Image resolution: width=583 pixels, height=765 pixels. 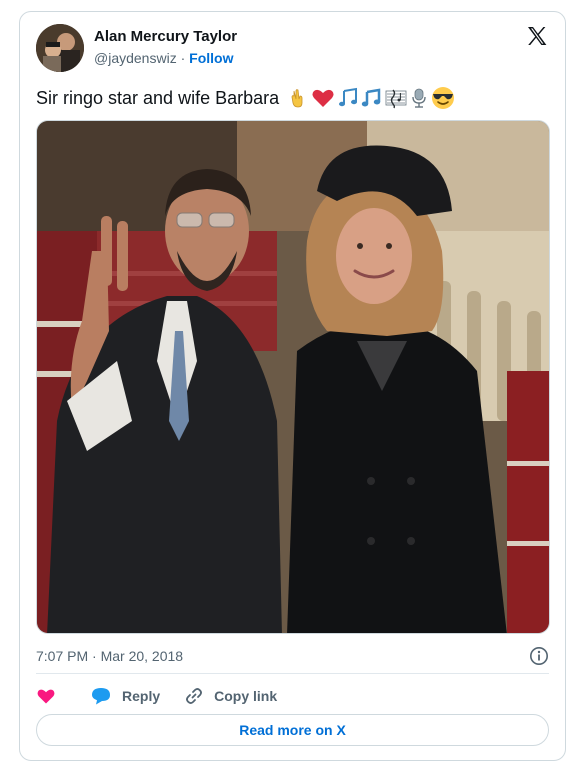 I want to click on like-button, so click(x=51, y=696).